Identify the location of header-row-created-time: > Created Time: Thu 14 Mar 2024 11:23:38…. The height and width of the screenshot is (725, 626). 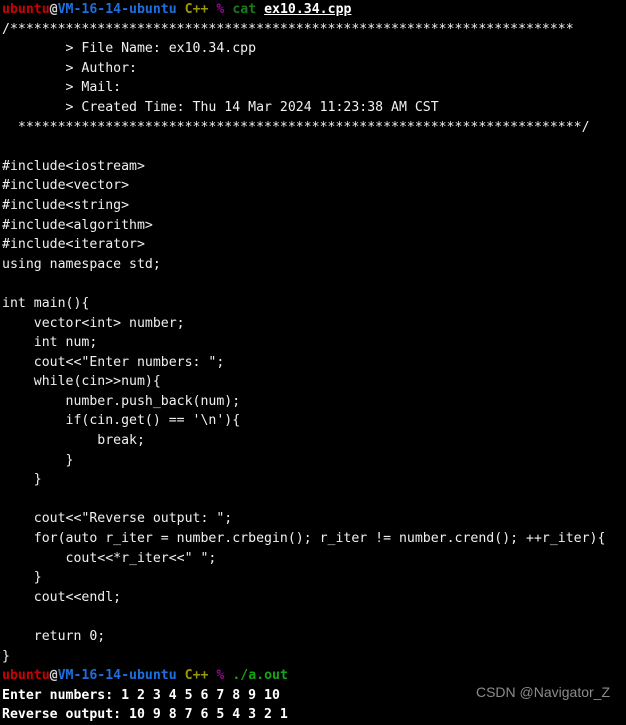
(220, 107).